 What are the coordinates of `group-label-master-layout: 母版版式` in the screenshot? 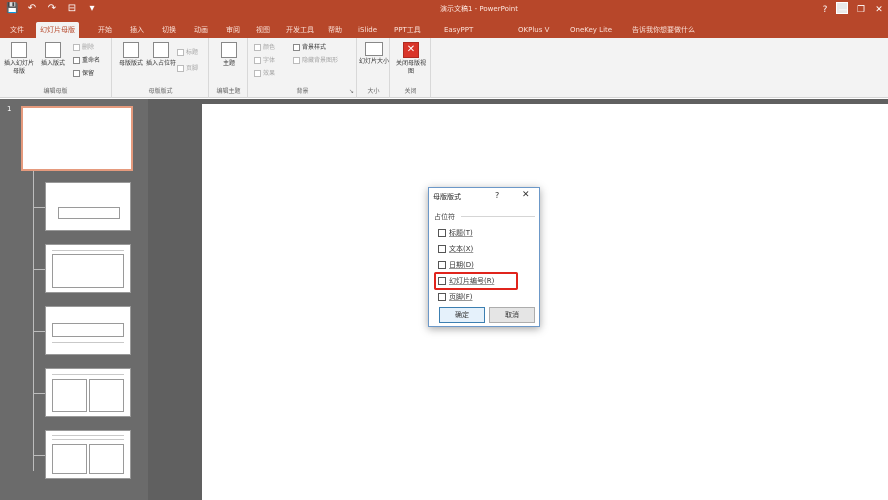 It's located at (160, 91).